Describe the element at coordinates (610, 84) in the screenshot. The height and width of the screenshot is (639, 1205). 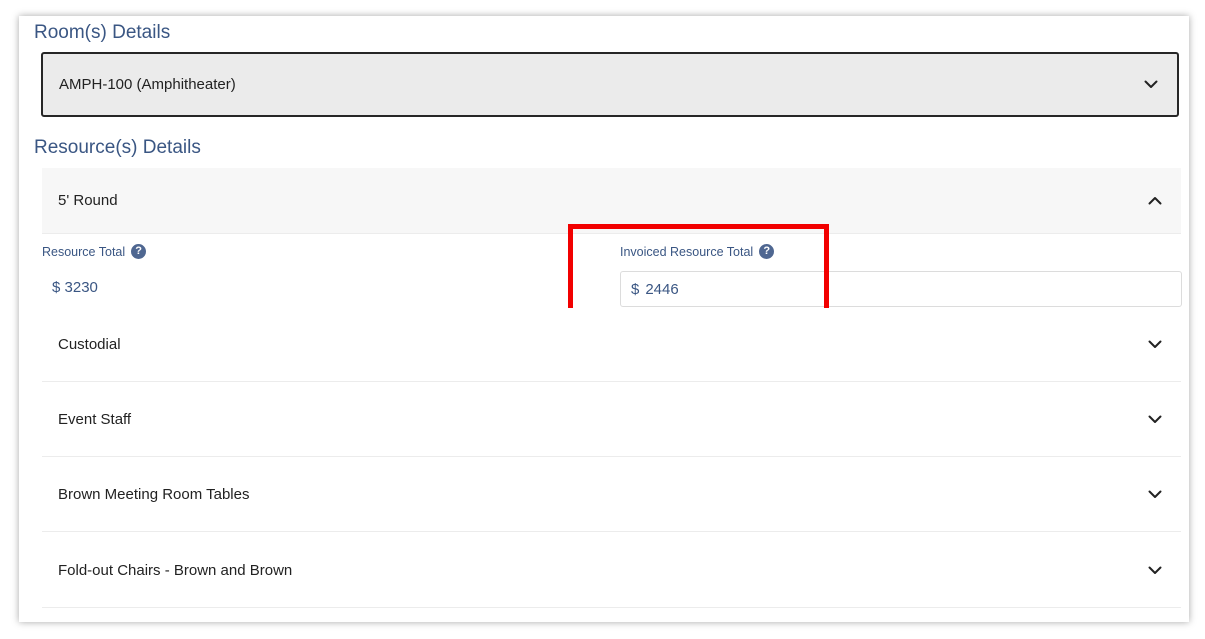
I see `room-accordion-amph-100: AMPH-100 (Amphitheater)` at that location.